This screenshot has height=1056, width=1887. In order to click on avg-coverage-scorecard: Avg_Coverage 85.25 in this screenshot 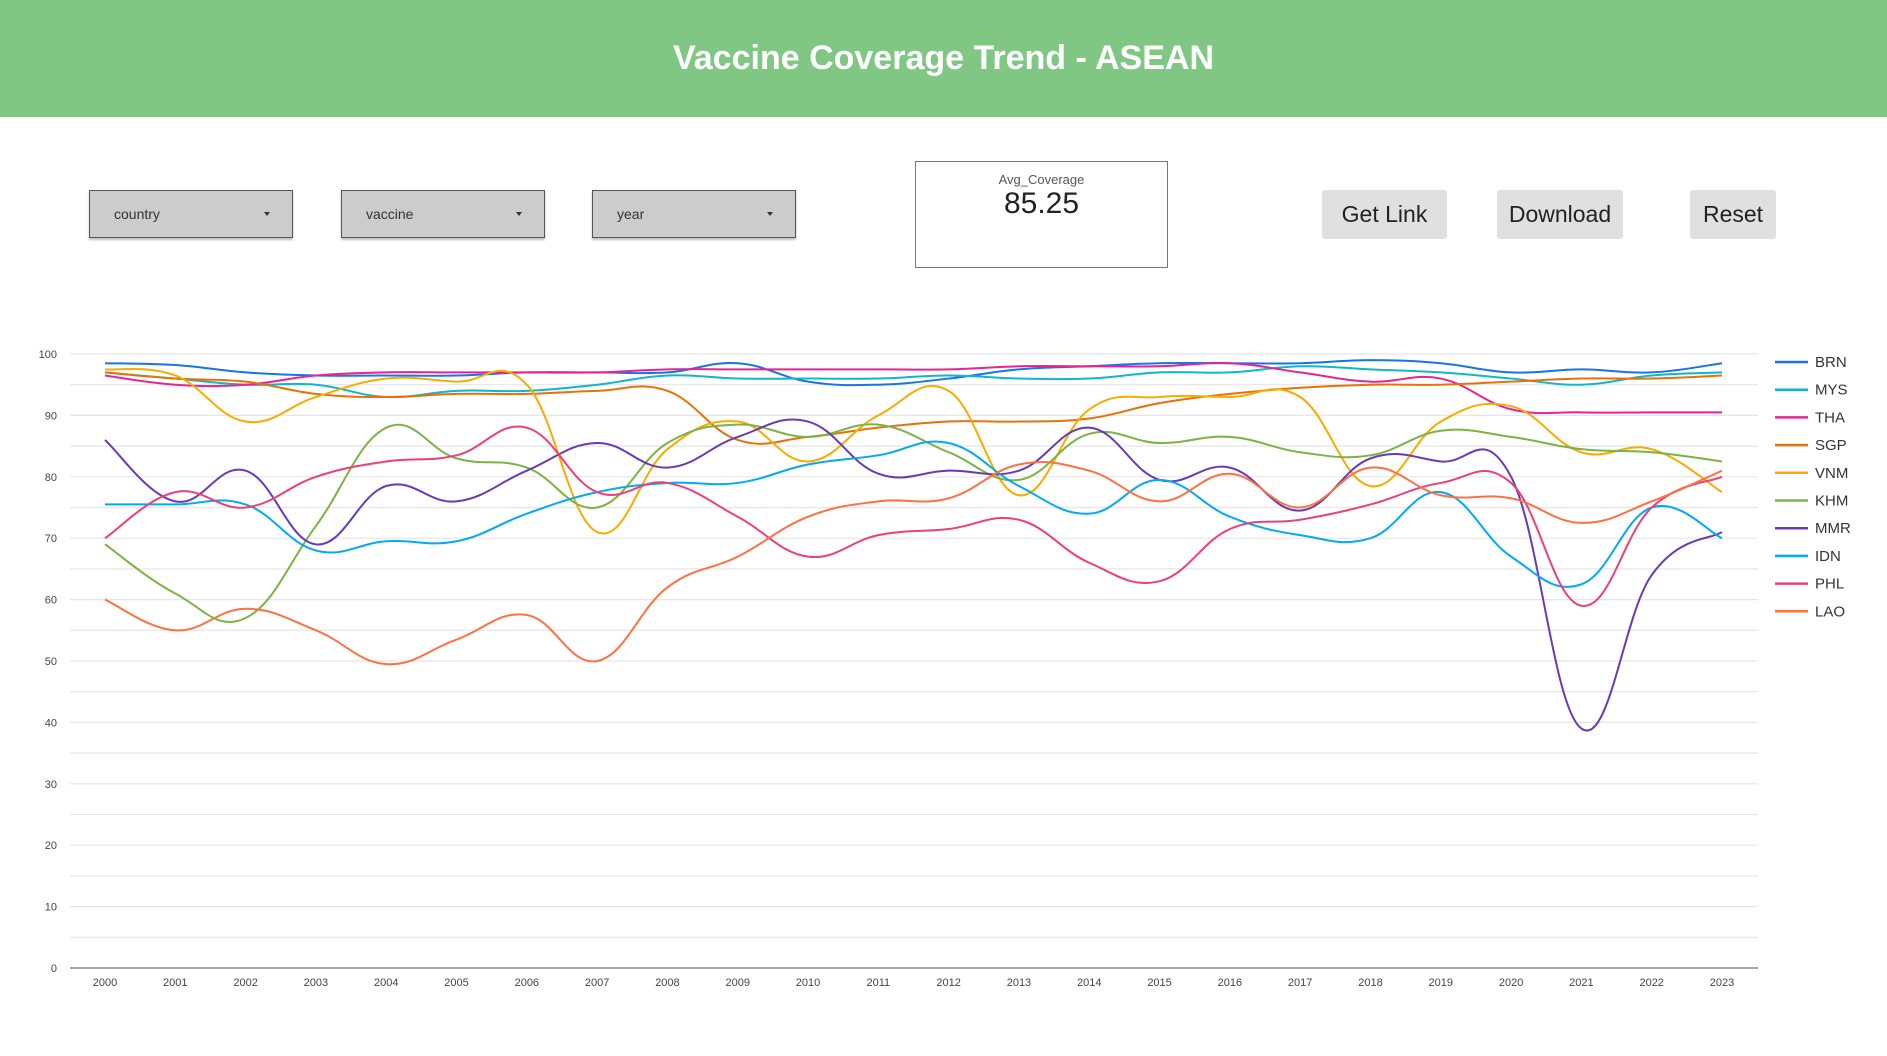, I will do `click(1041, 214)`.